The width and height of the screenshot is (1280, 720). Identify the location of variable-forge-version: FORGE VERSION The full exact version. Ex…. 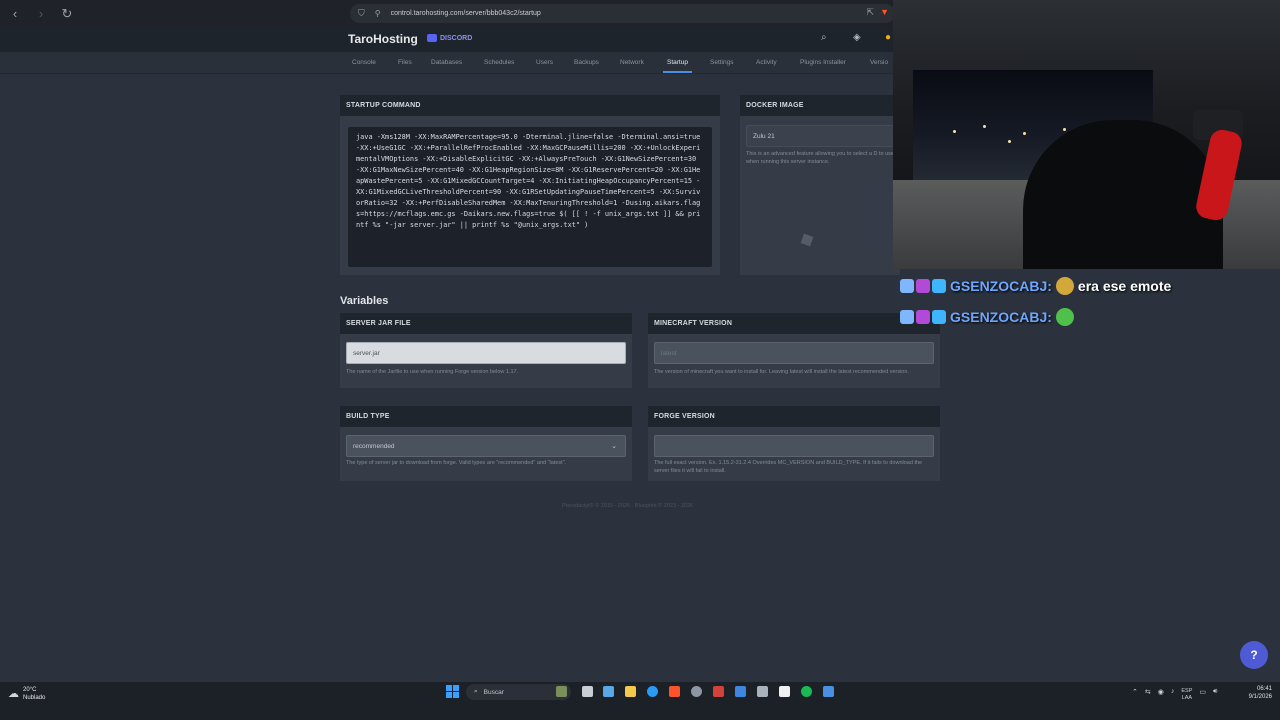
(794, 443).